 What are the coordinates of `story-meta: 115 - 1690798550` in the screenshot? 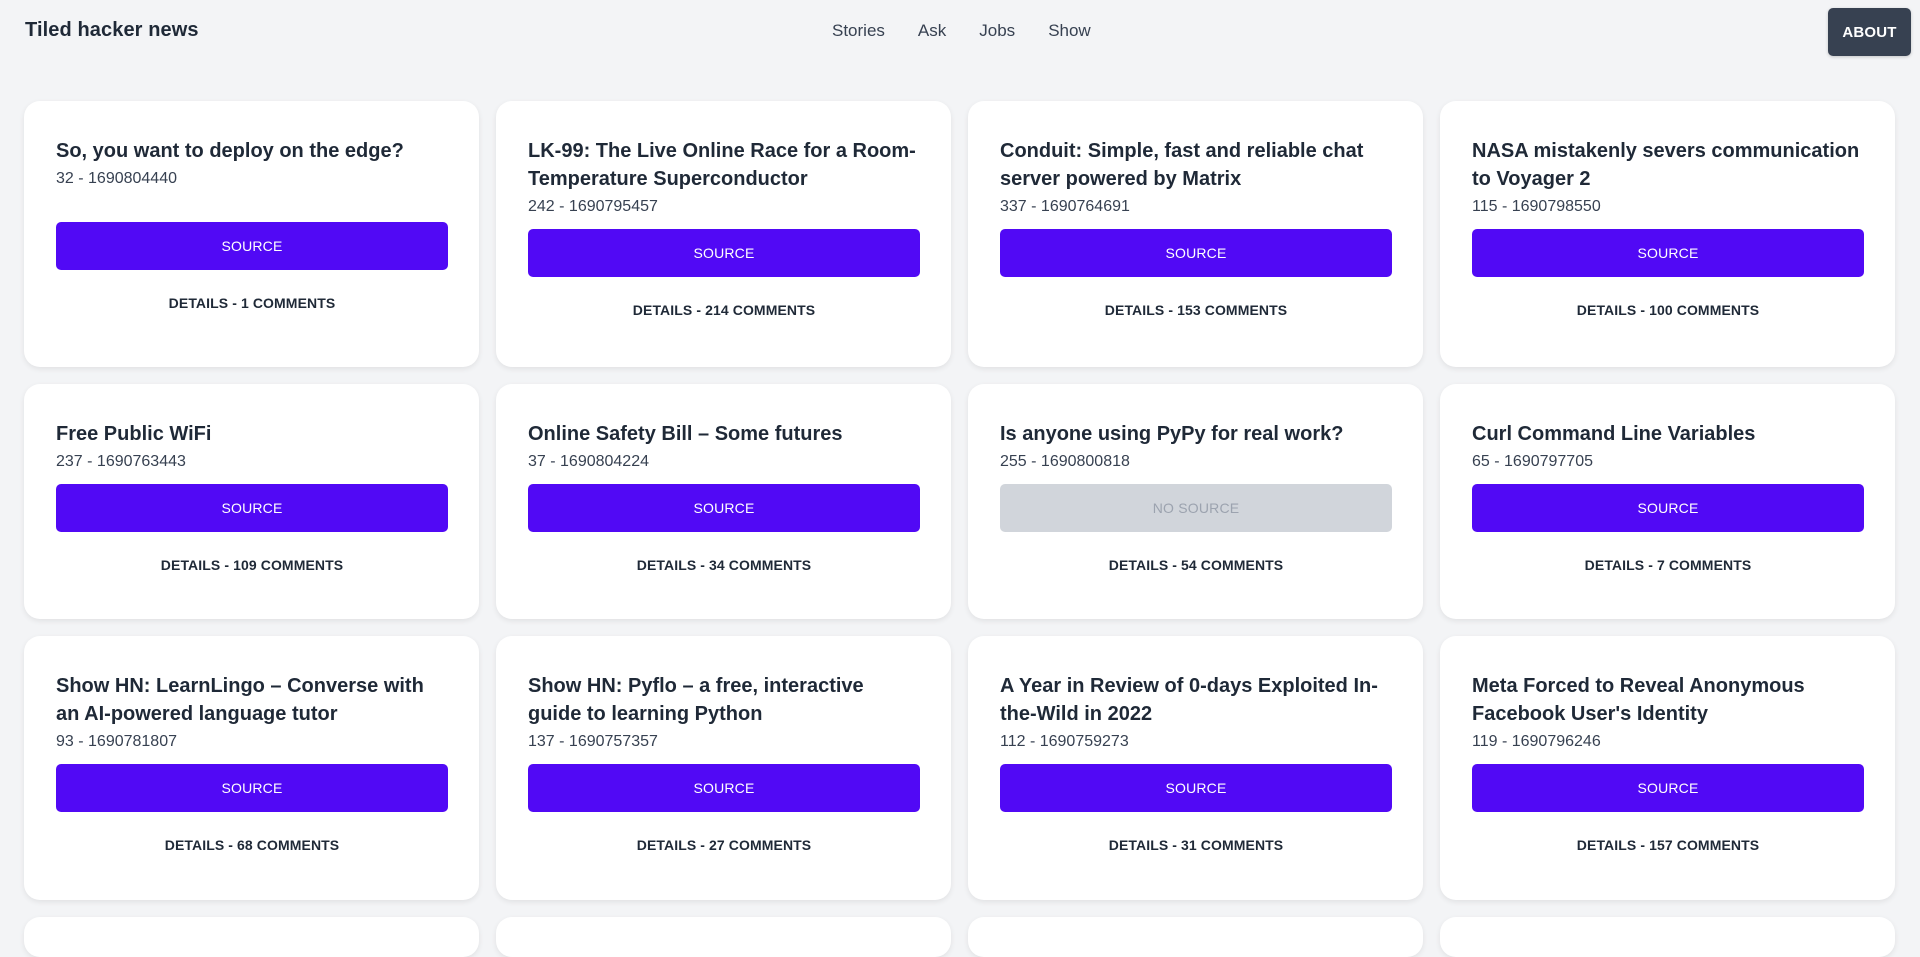 It's located at (1536, 206).